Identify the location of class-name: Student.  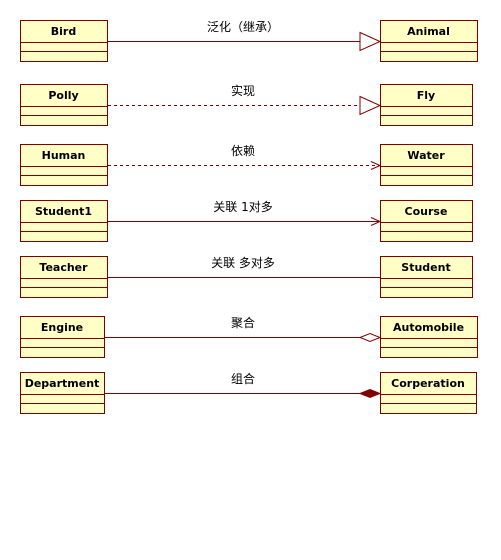
(425, 267).